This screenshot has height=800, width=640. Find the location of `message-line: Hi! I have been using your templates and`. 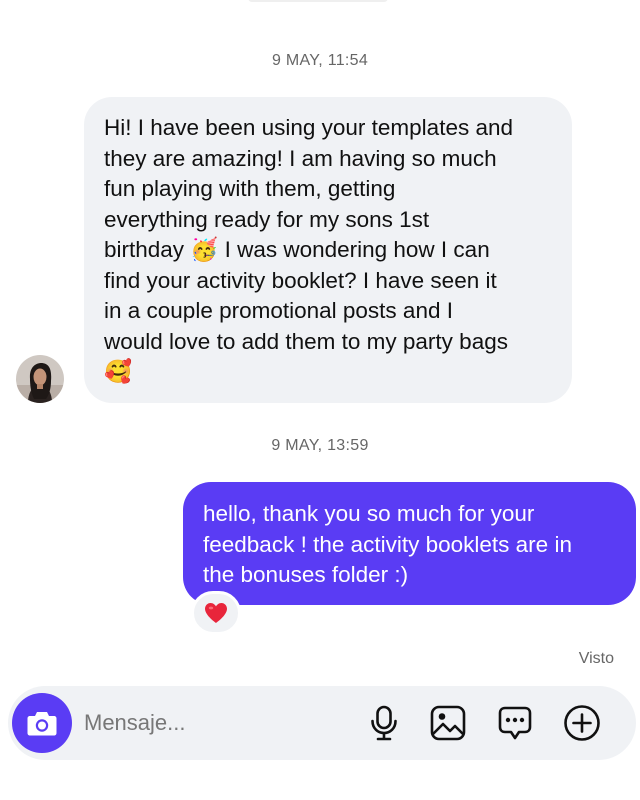

message-line: Hi! I have been using your templates and is located at coordinates (308, 127).